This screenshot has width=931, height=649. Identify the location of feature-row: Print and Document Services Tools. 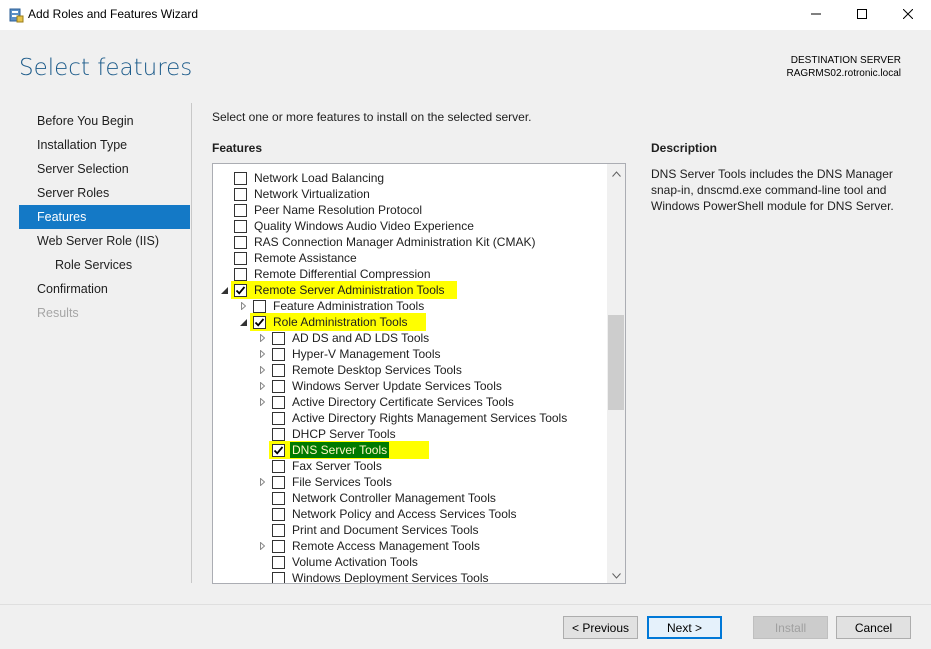
(410, 530).